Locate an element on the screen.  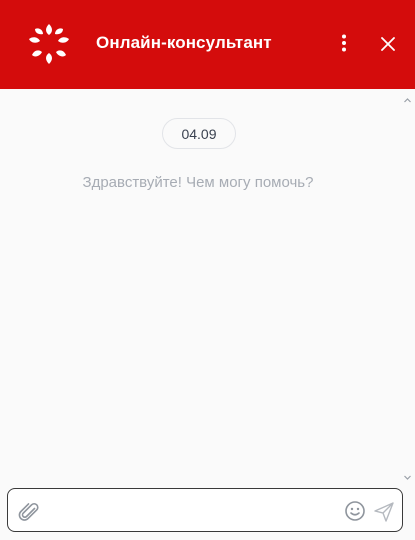
chat-title: Онлайн-консультант is located at coordinates (184, 42).